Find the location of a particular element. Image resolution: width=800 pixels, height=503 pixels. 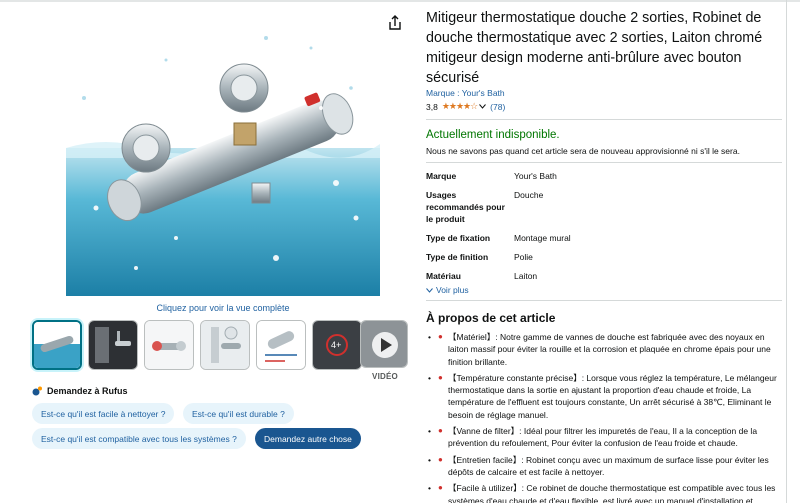

spec-value: Polie is located at coordinates (523, 257).